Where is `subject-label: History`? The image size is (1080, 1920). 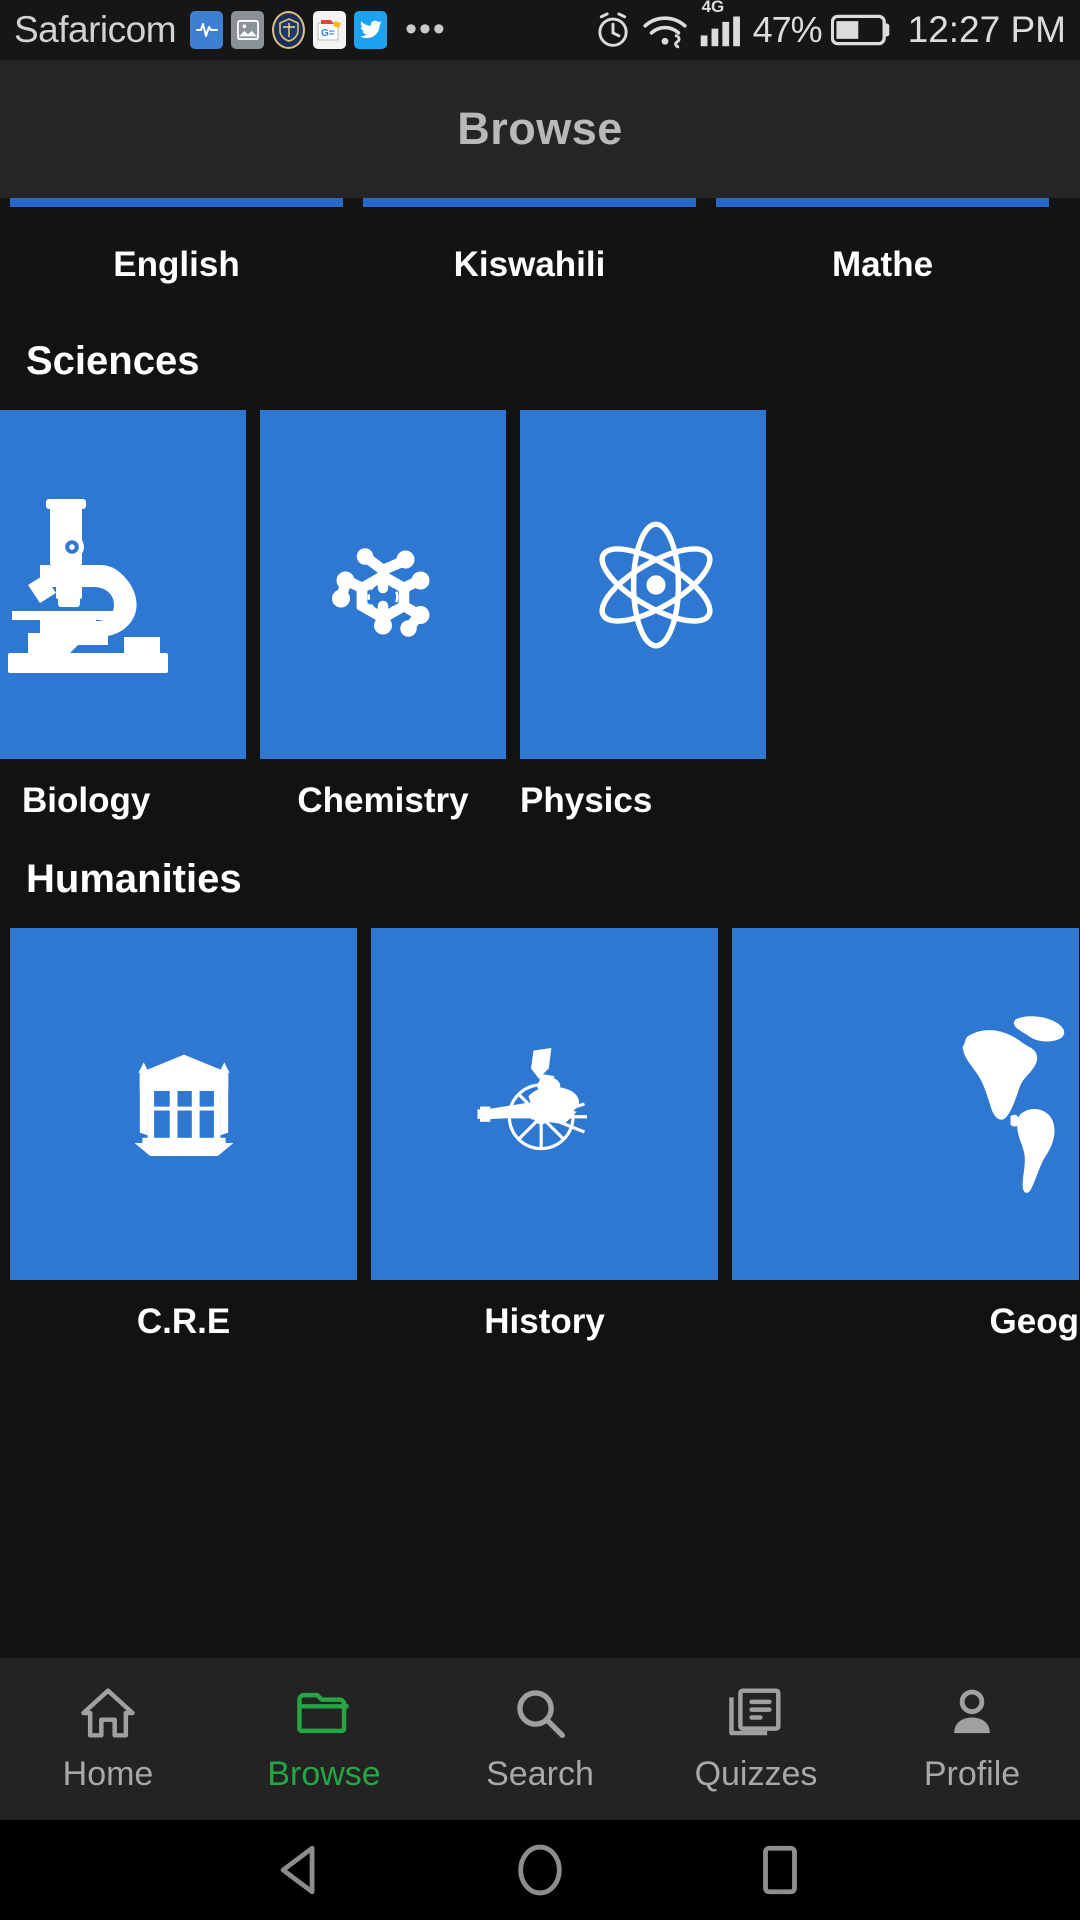
subject-label: History is located at coordinates (544, 1321).